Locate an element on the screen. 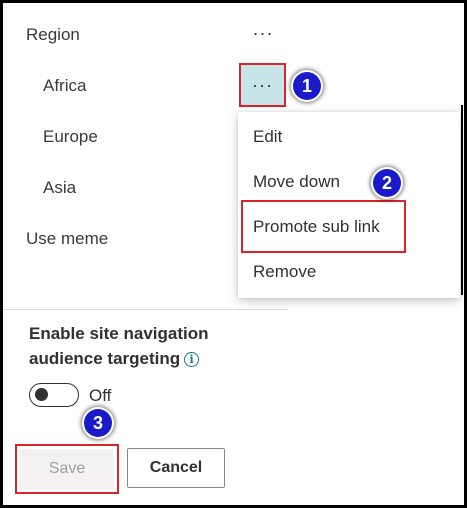 Image resolution: width=467 pixels, height=508 pixels. step-badge-2: 2 is located at coordinates (387, 183).